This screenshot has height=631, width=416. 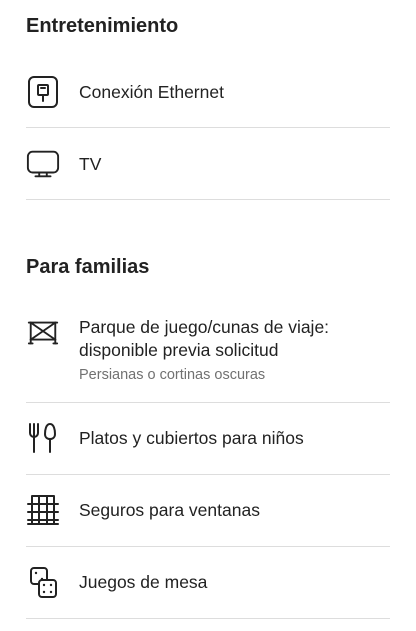 What do you see at coordinates (208, 164) in the screenshot?
I see `amenity-tv: TV` at bounding box center [208, 164].